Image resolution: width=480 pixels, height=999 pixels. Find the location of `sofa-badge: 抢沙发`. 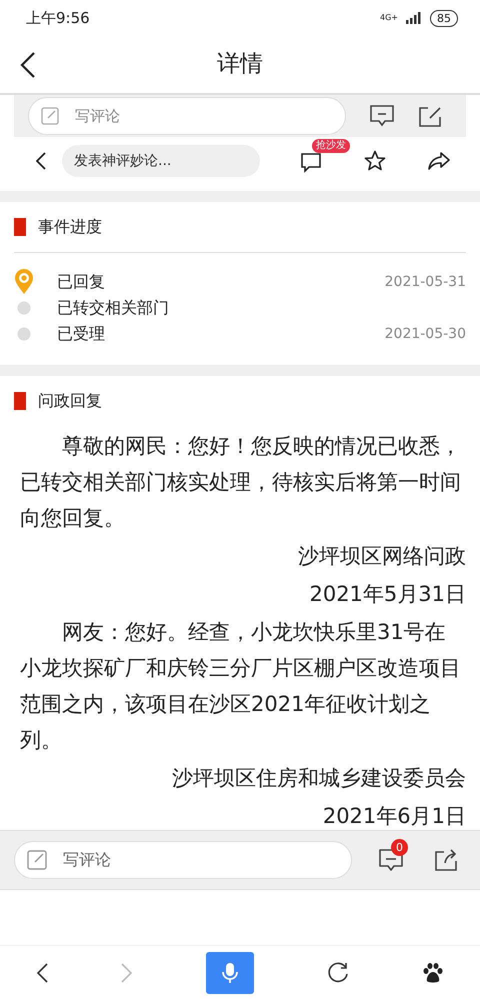

sofa-badge: 抢沙发 is located at coordinates (331, 146).